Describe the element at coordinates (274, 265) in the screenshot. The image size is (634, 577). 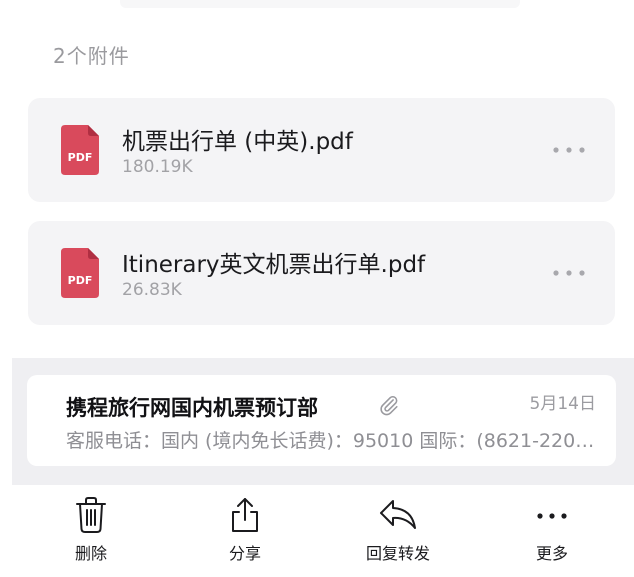
I see `attachment-name: Itinerary英文机票出行单.pdf` at that location.